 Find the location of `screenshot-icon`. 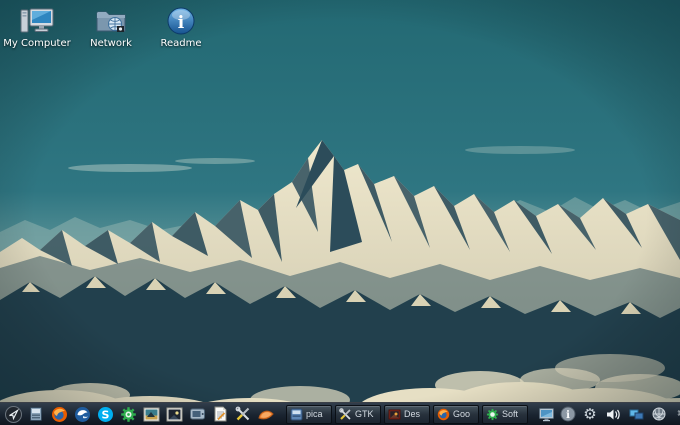

screenshot-icon is located at coordinates (174, 414).